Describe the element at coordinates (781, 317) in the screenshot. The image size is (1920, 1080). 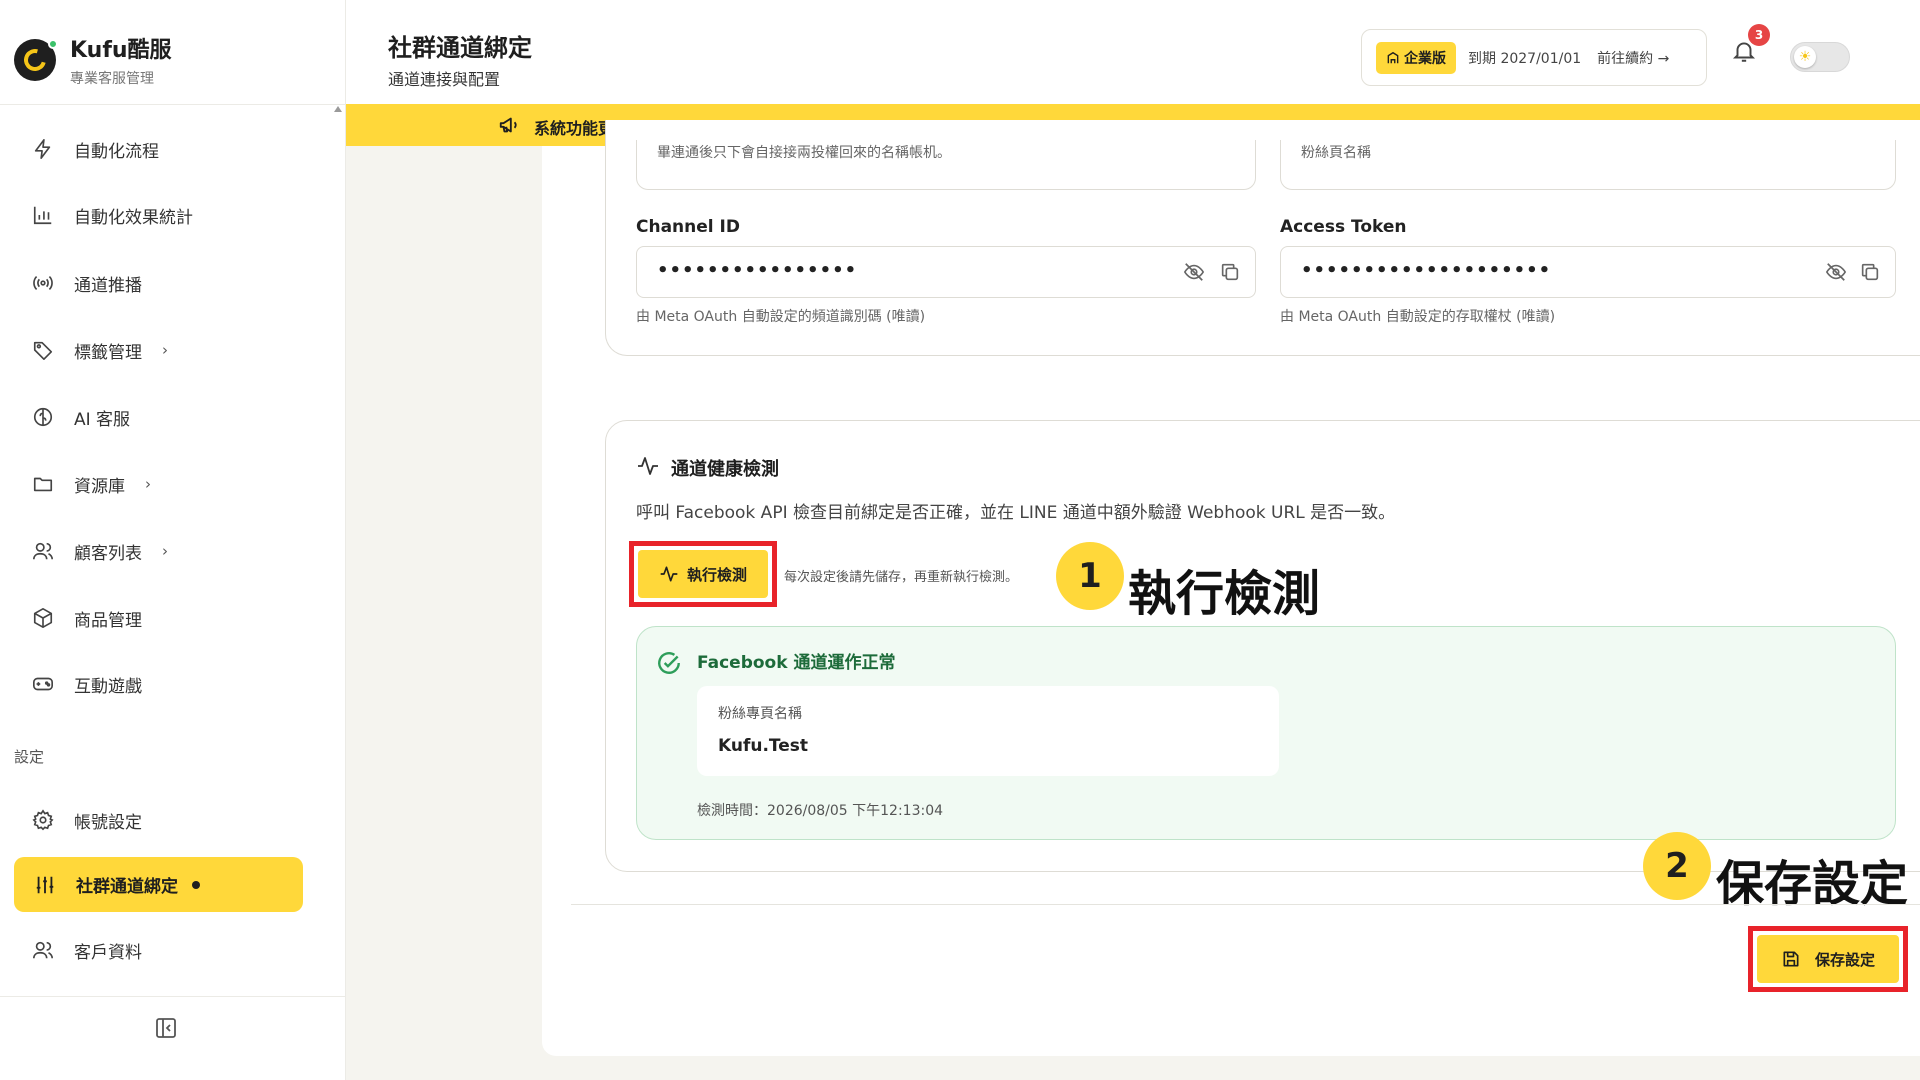
I see `channel-id-hint: 由 Meta OAuth 自動設定的頻道識別碼 (唯讀)` at that location.